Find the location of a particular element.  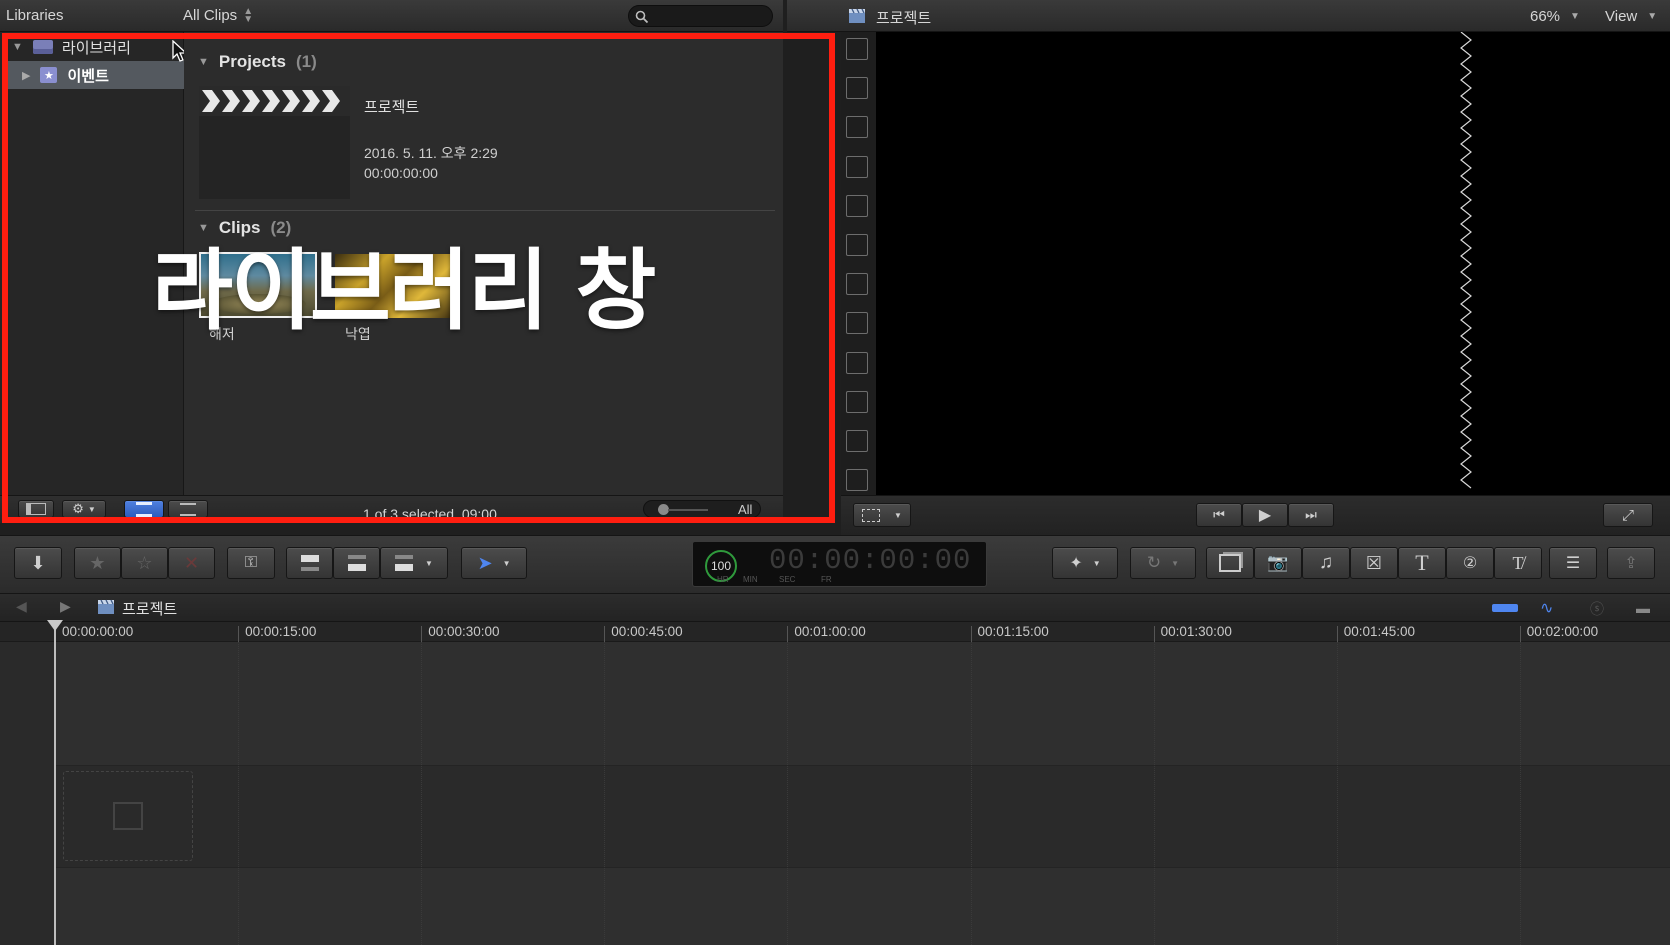

append-clip-icon is located at coordinates (404, 563).